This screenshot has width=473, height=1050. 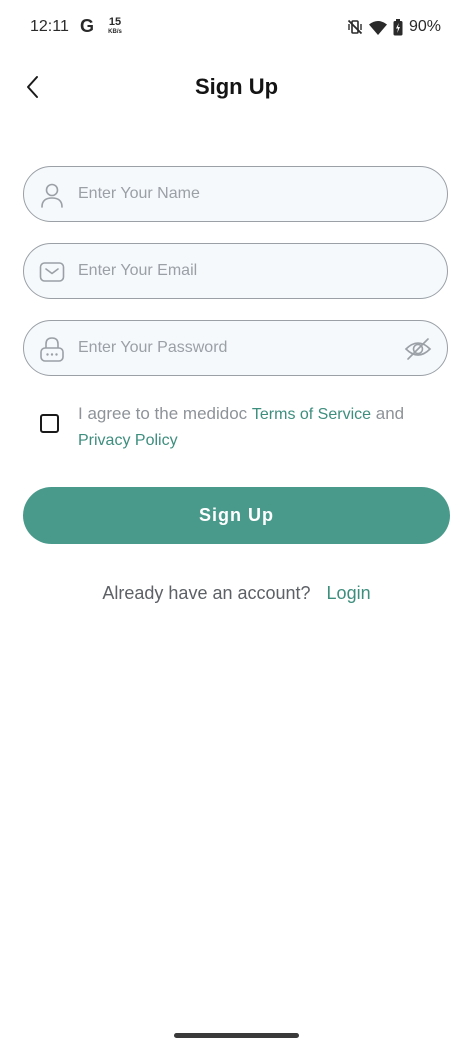 I want to click on status-icons: 90%, so click(x=394, y=27).